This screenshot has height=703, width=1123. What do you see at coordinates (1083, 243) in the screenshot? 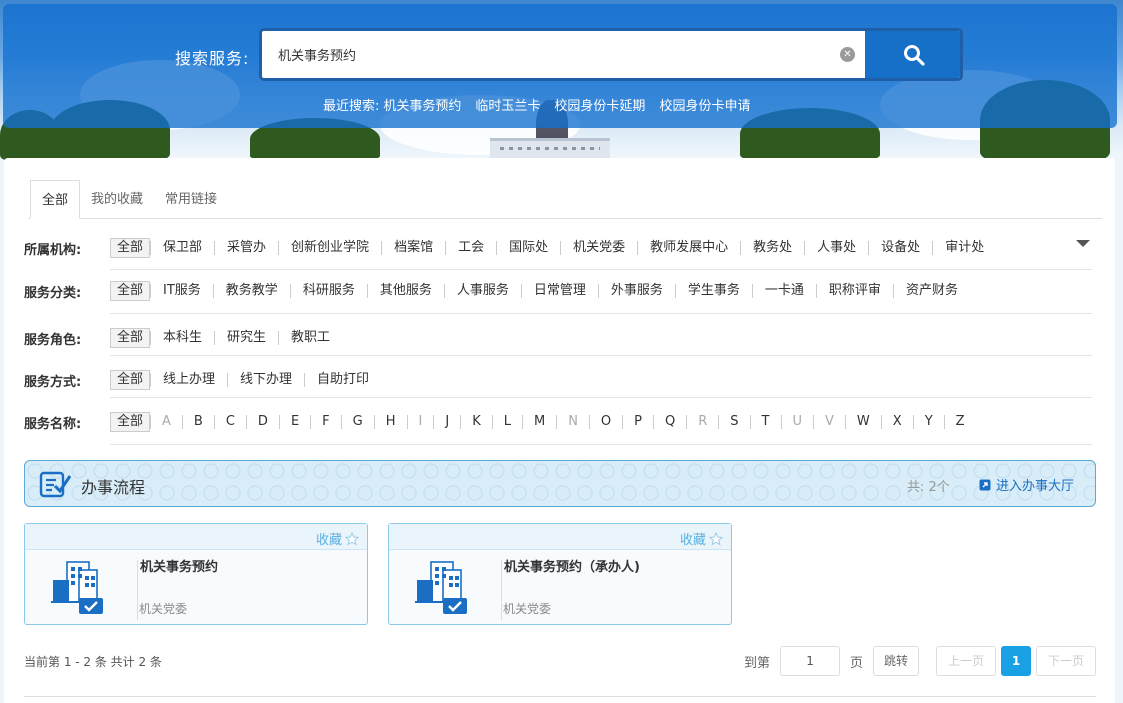
I see `chevron-down-icon` at bounding box center [1083, 243].